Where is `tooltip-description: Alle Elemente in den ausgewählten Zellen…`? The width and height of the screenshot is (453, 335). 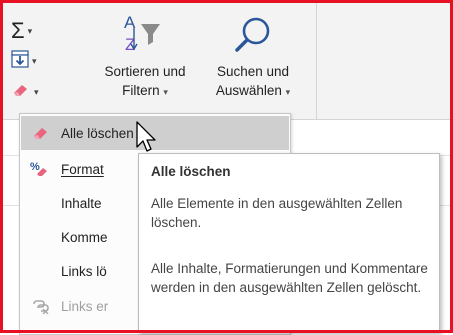
tooltip-description: Alle Elemente in den ausgewählten Zellen… is located at coordinates (277, 213).